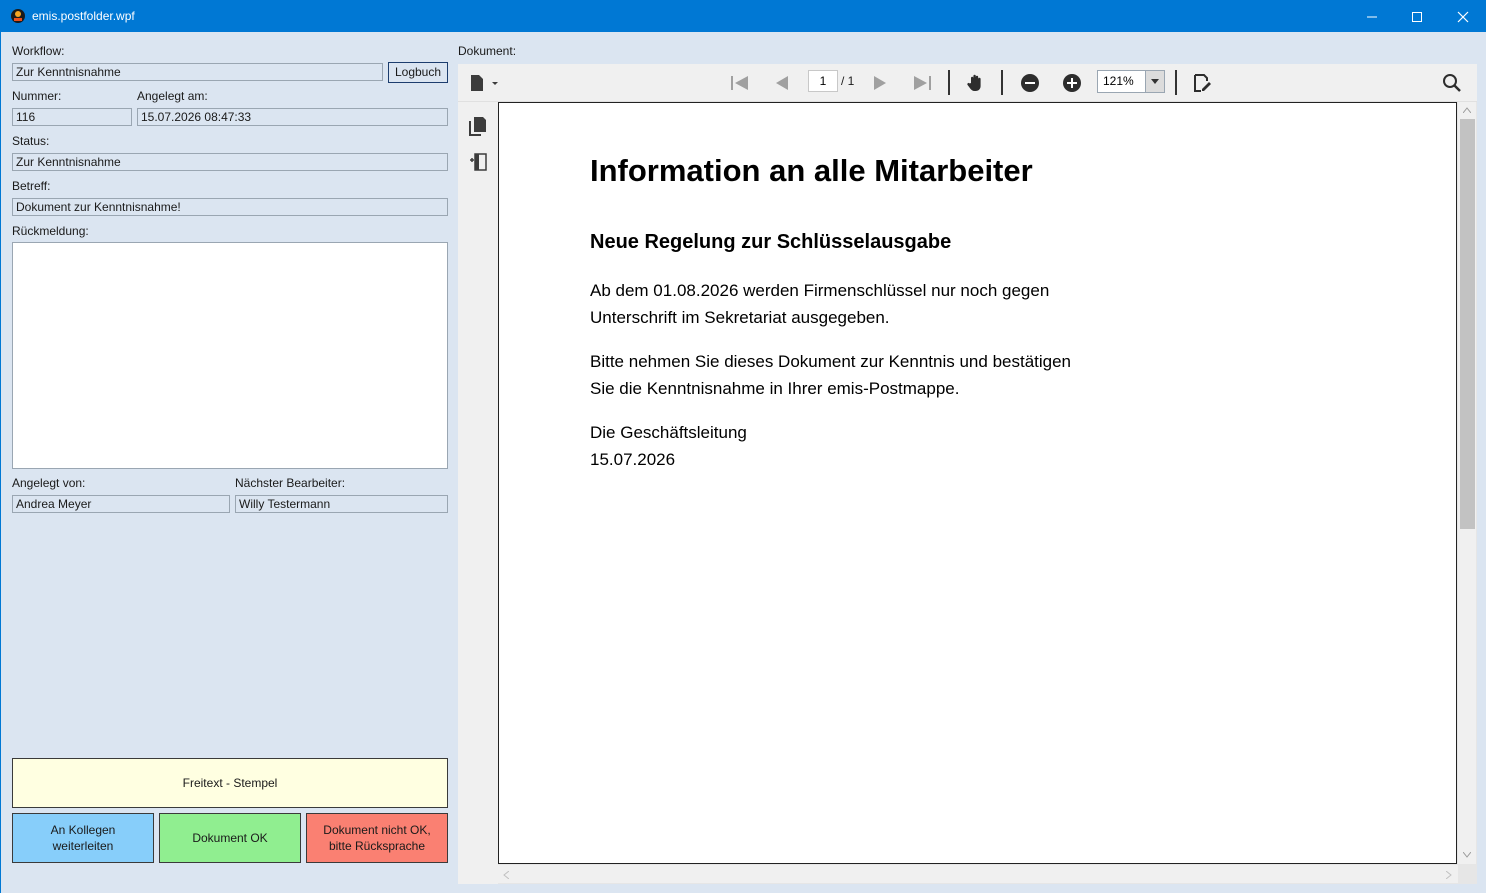 The height and width of the screenshot is (893, 1486). I want to click on minimize-button, so click(1372, 16).